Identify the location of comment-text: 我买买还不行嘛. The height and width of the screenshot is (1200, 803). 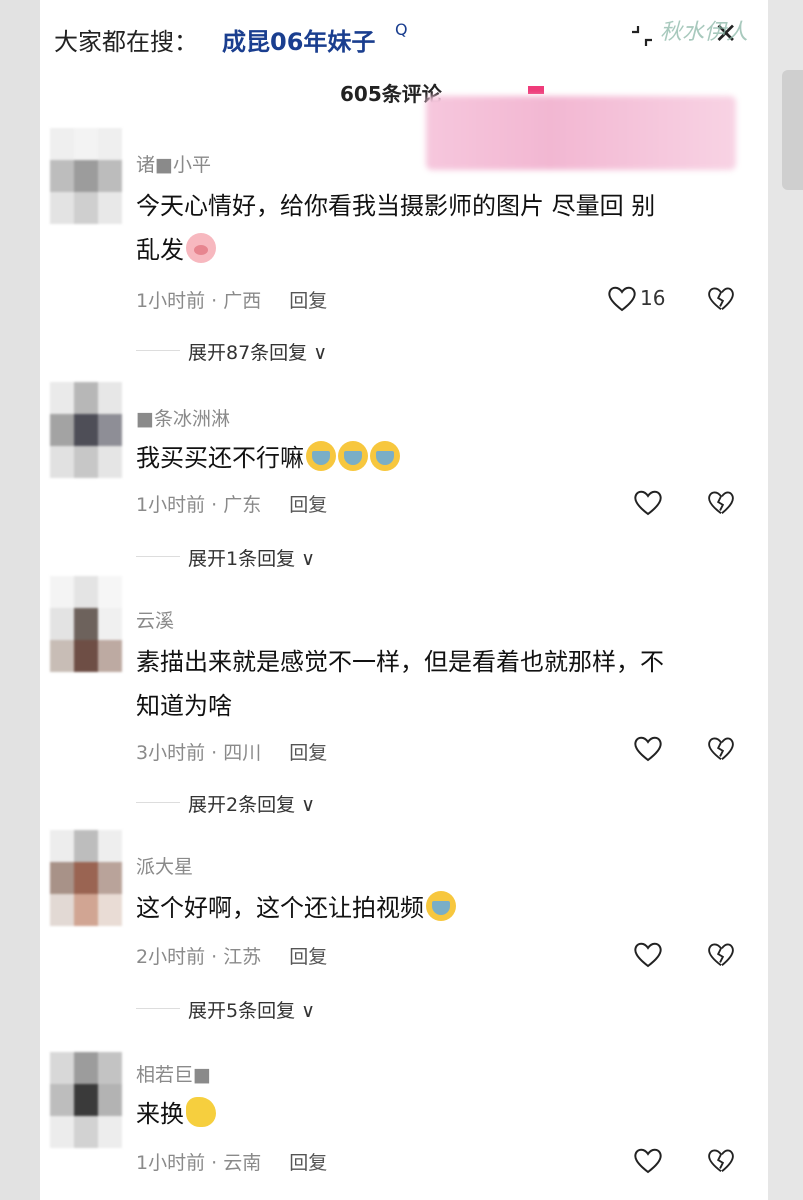
(441, 458).